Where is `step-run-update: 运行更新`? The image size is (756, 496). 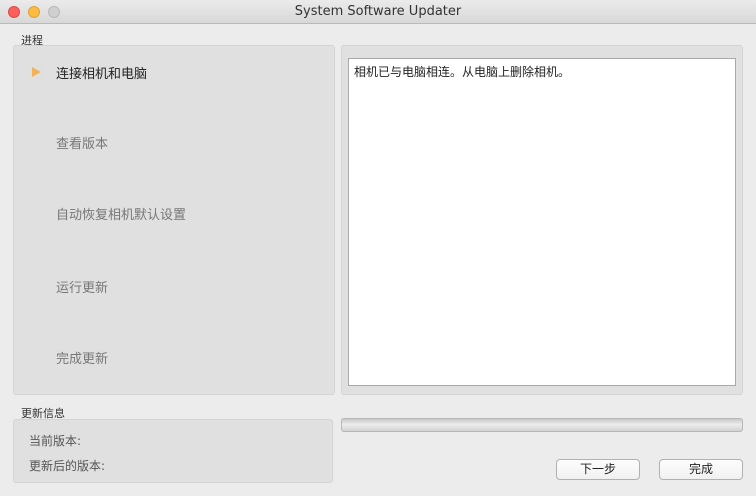 step-run-update: 运行更新 is located at coordinates (82, 288).